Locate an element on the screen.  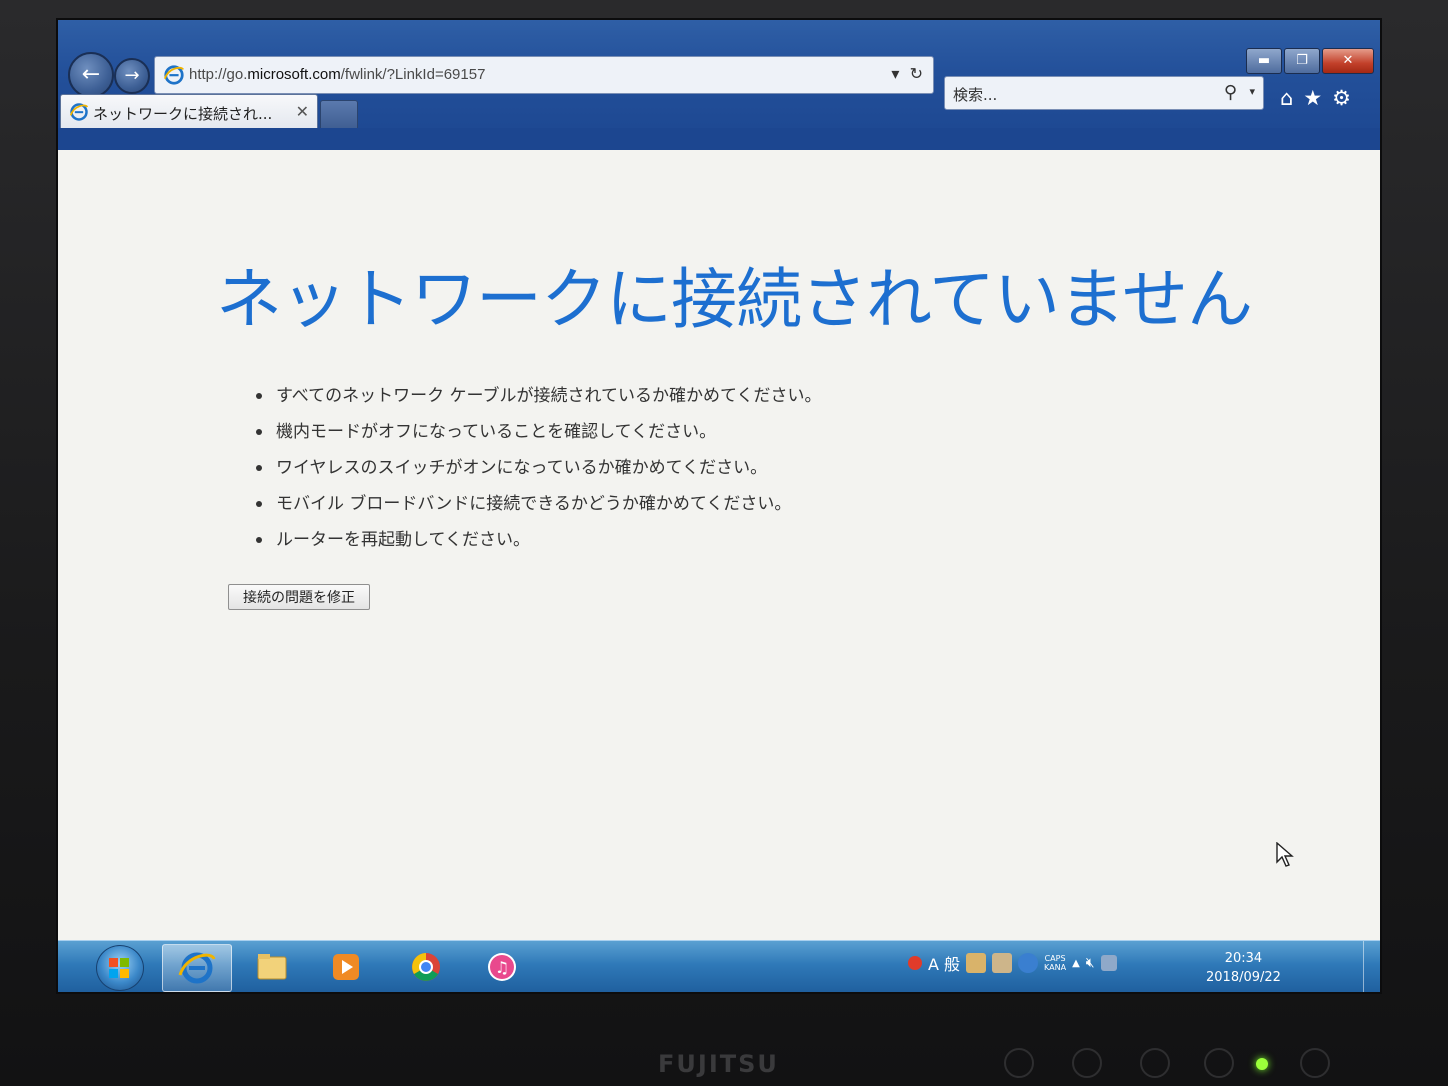
taskbar-itunes: ♫ is located at coordinates (502, 967).